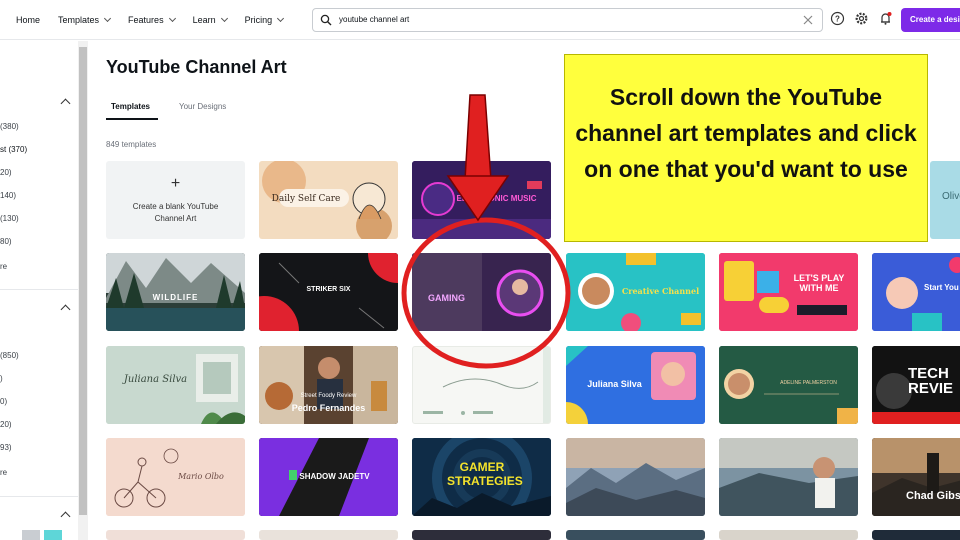 This screenshot has width=960, height=540. Describe the element at coordinates (3, 401) in the screenshot. I see `filter-count: 0)` at that location.